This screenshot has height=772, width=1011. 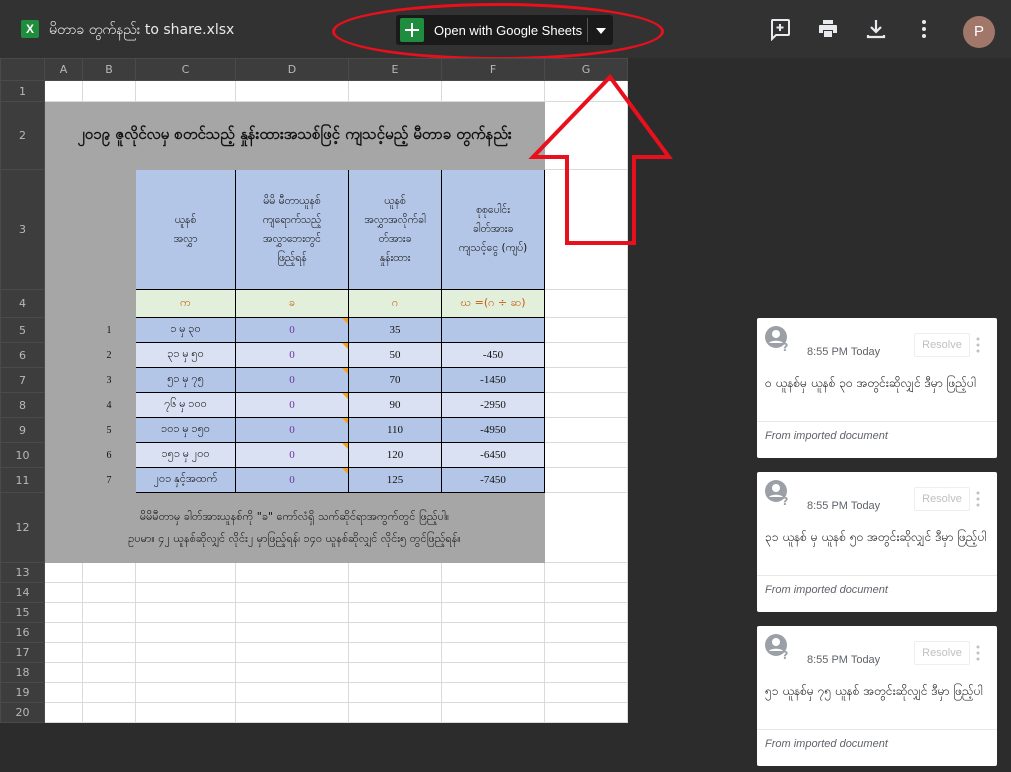 I want to click on header-tier: ယူနစ် အလွှာ, so click(x=185, y=229).